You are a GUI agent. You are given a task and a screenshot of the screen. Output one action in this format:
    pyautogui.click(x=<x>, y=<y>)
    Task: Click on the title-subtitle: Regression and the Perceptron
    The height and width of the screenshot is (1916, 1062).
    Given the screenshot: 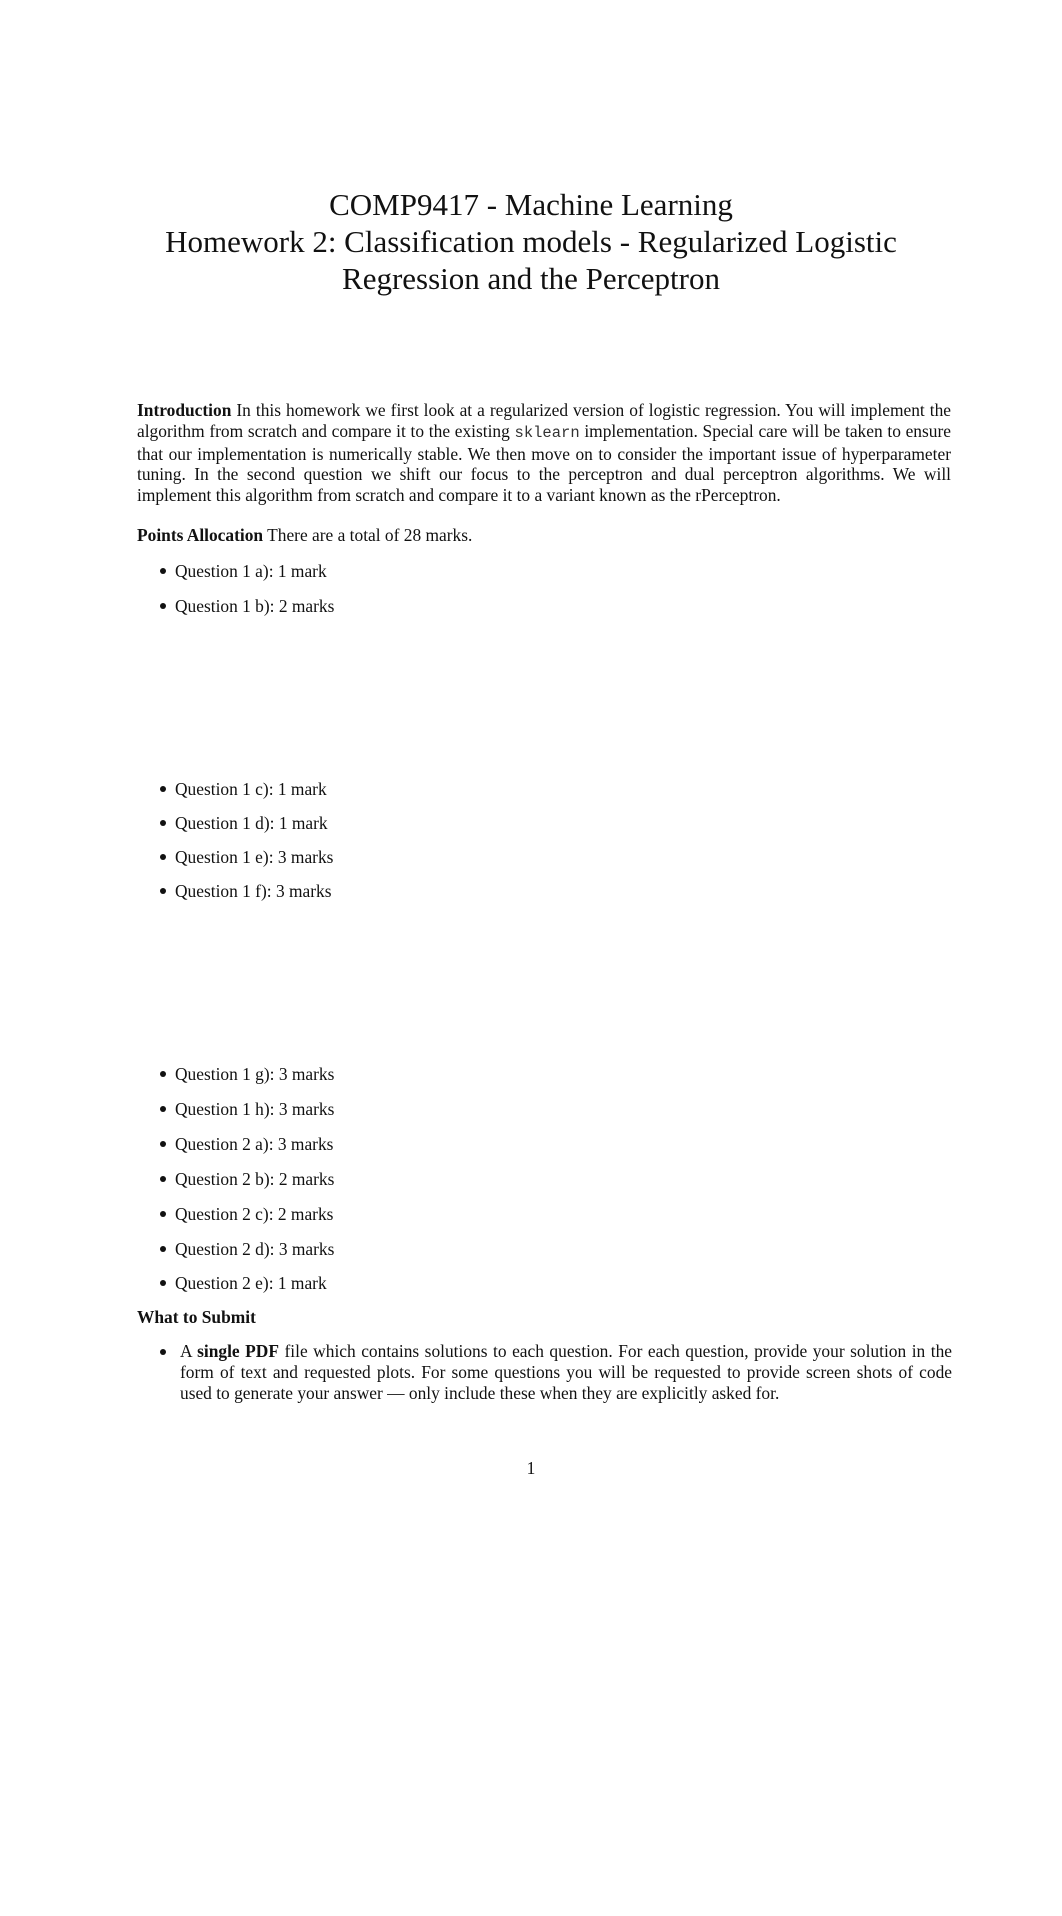 What is the action you would take?
    pyautogui.click(x=531, y=278)
    